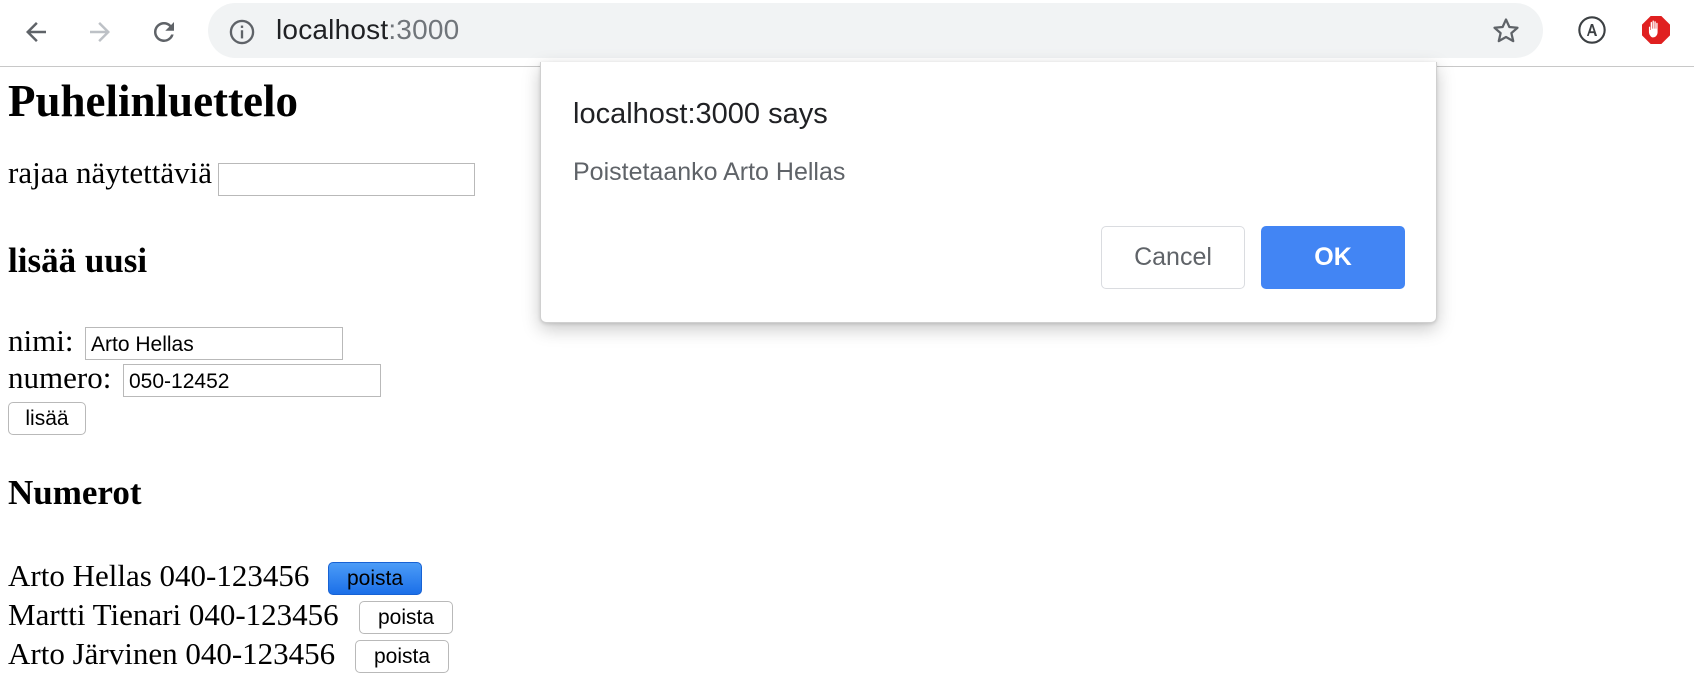 This screenshot has height=673, width=1694. What do you see at coordinates (875, 30) in the screenshot?
I see `address-bar: localhost:3000` at bounding box center [875, 30].